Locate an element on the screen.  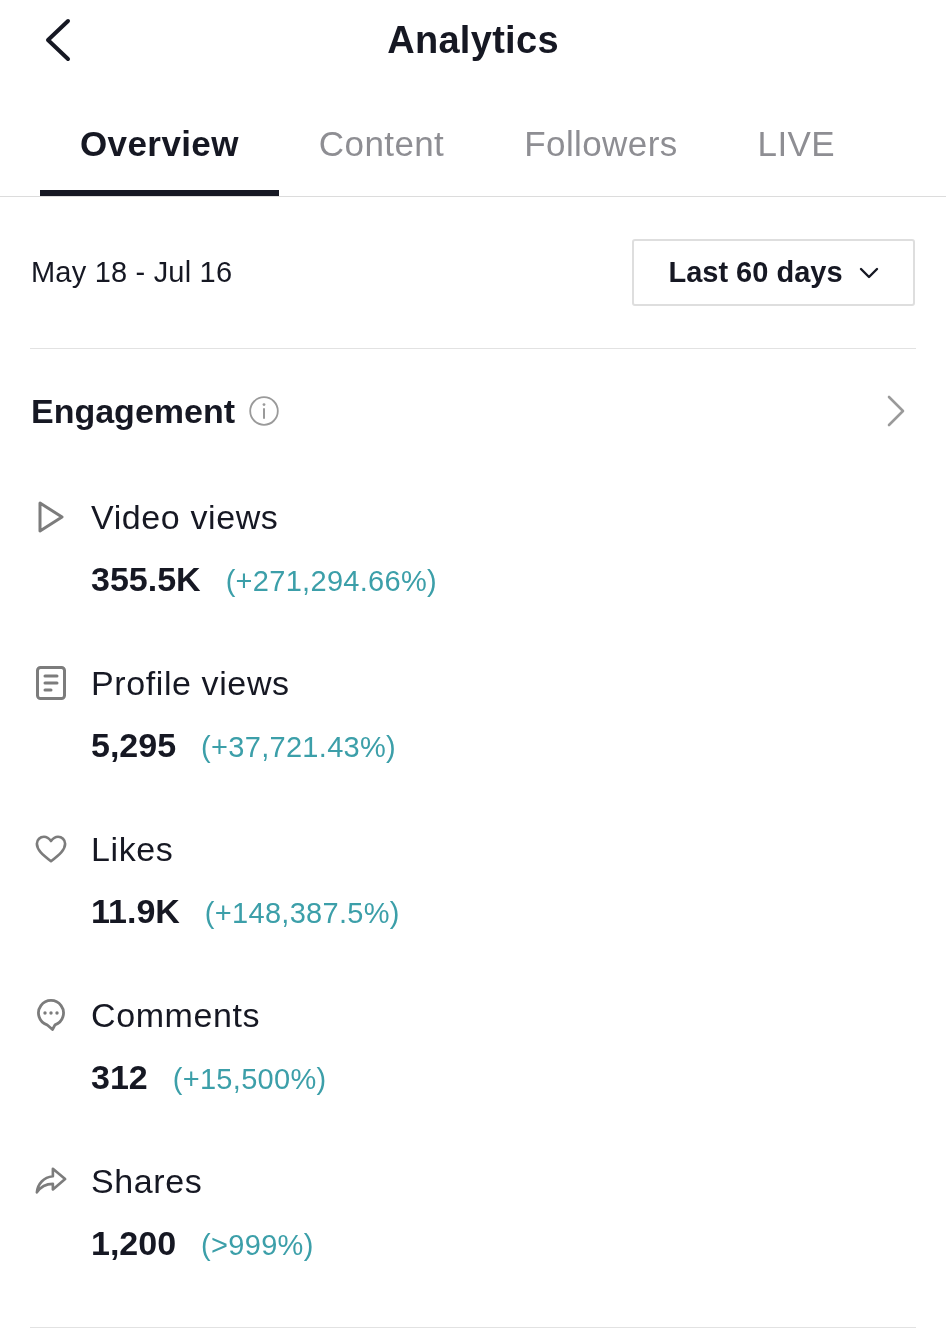
share-icon is located at coordinates (51, 1181).